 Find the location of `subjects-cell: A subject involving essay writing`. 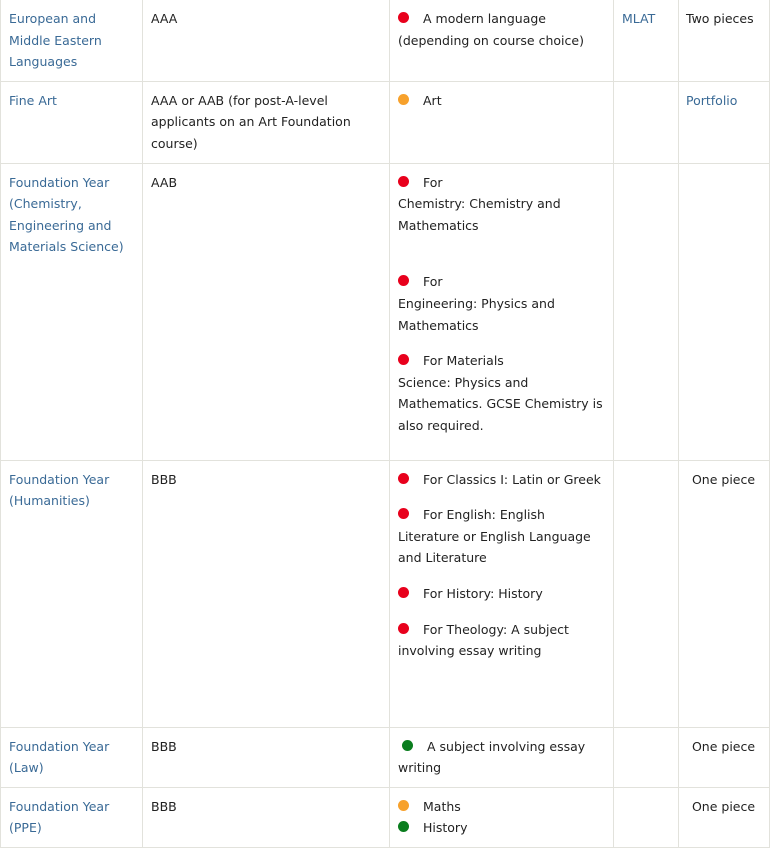

subjects-cell: A subject involving essay writing is located at coordinates (501, 757).